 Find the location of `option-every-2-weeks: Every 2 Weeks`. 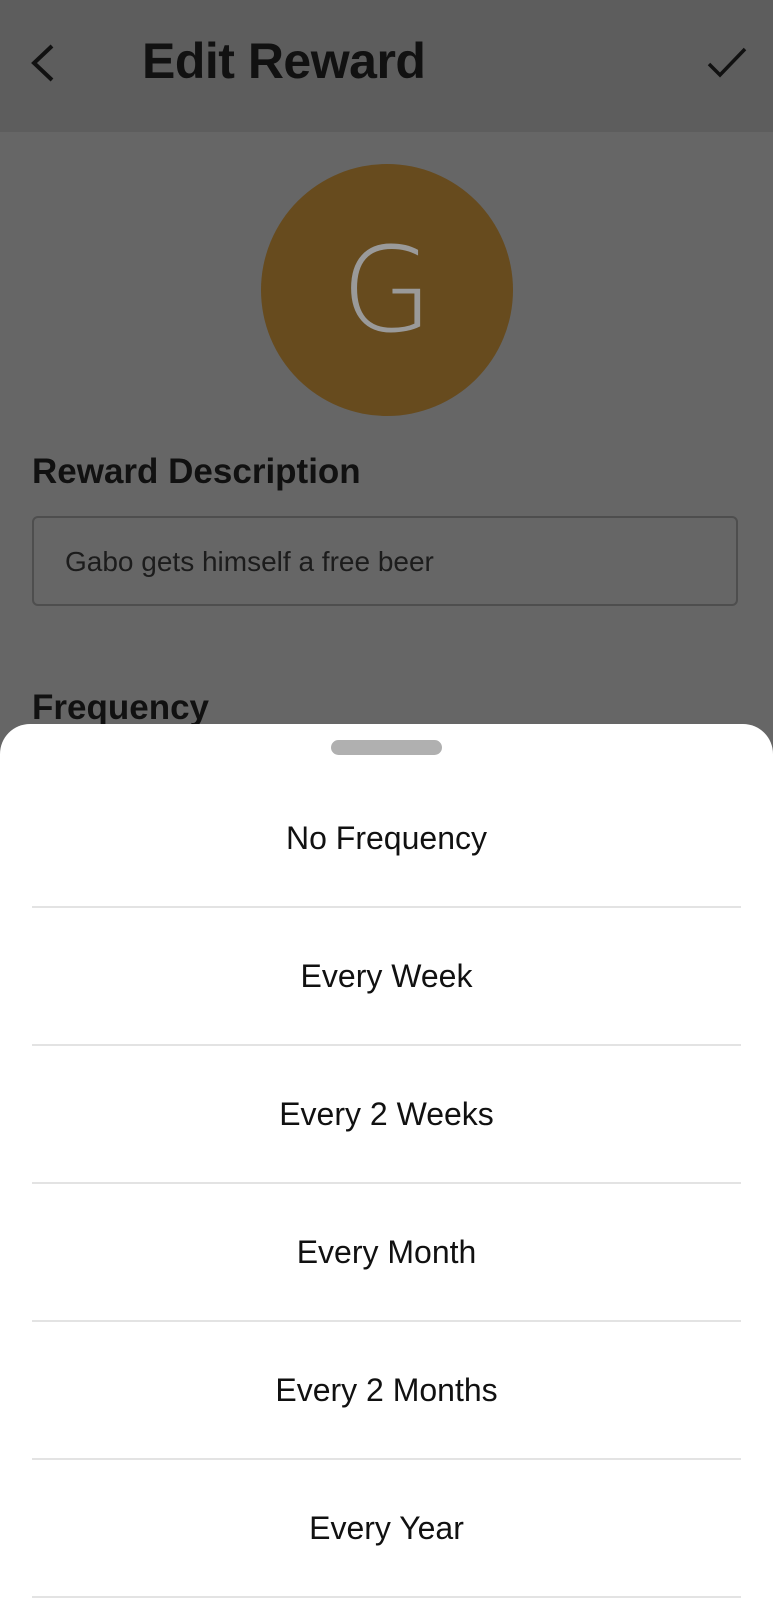

option-every-2-weeks: Every 2 Weeks is located at coordinates (386, 1115).